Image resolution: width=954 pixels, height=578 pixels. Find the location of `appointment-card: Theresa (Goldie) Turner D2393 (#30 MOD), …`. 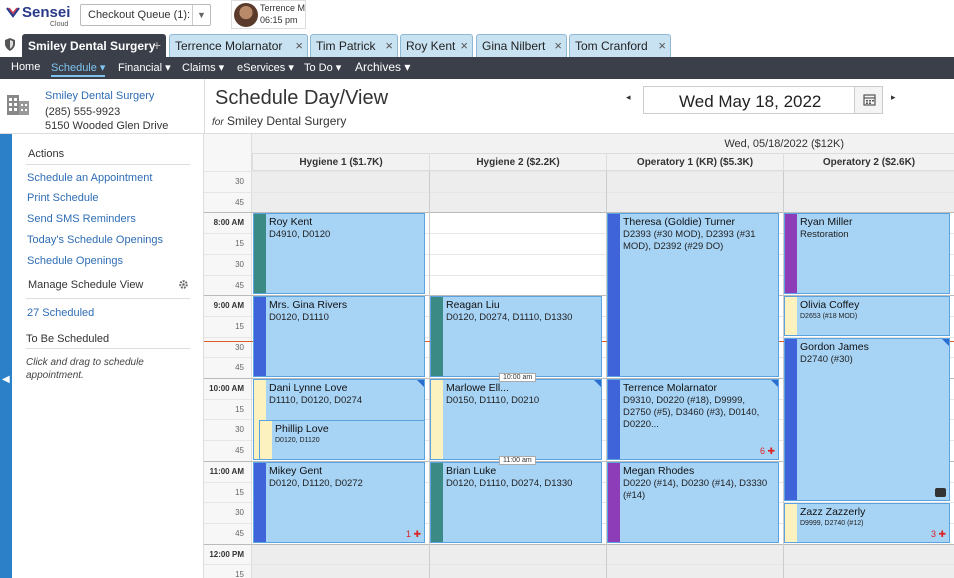

appointment-card: Theresa (Goldie) Turner D2393 (#30 MOD), … is located at coordinates (693, 295).